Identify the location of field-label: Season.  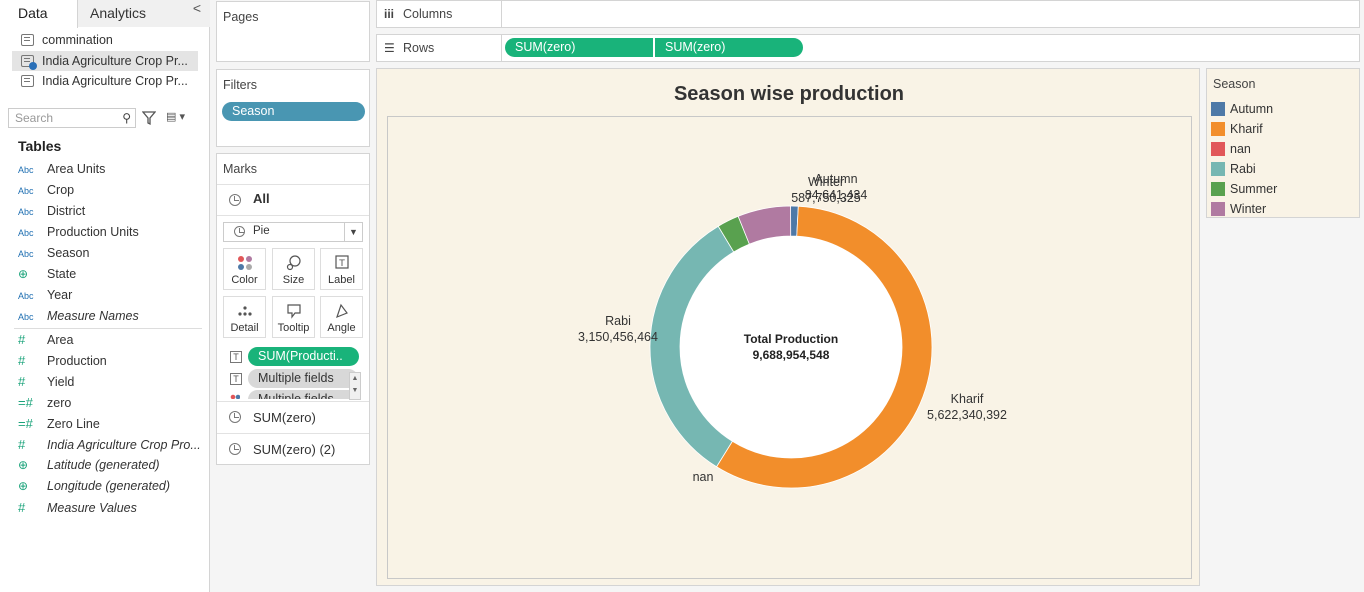
(68, 253).